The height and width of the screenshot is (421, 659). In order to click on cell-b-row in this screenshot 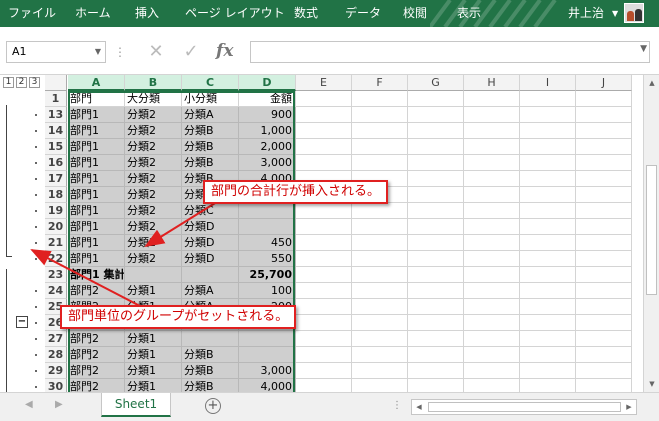, I will do `click(153, 275)`.